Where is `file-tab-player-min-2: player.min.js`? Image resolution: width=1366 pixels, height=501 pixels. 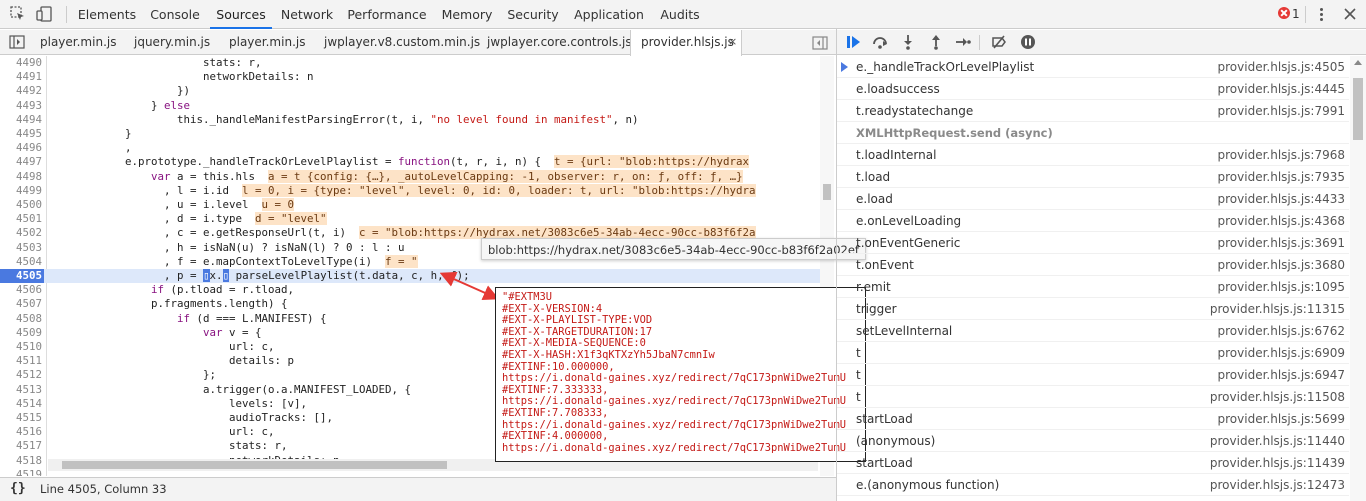 file-tab-player-min-2: player.min.js is located at coordinates (267, 42).